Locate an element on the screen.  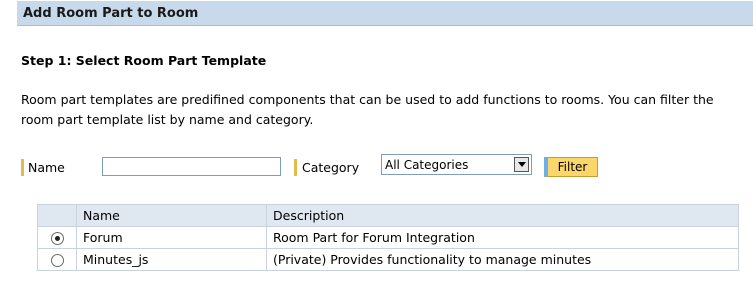
column-header-select is located at coordinates (57, 215).